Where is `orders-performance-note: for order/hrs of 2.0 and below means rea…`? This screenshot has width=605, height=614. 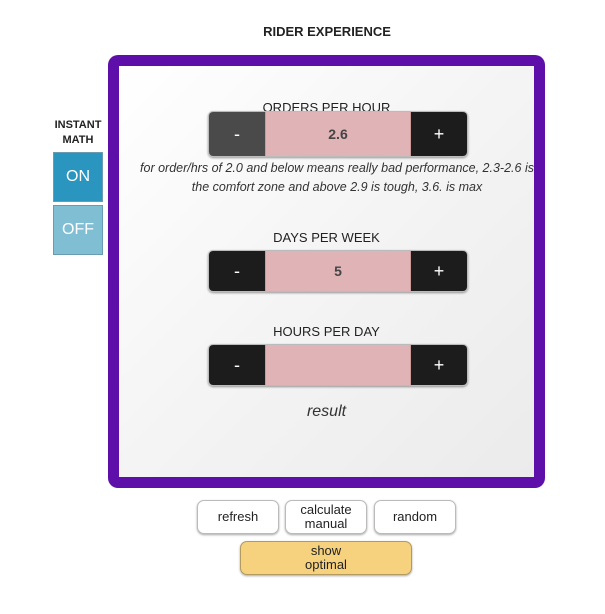
orders-performance-note: for order/hrs of 2.0 and below means rea… is located at coordinates (337, 177).